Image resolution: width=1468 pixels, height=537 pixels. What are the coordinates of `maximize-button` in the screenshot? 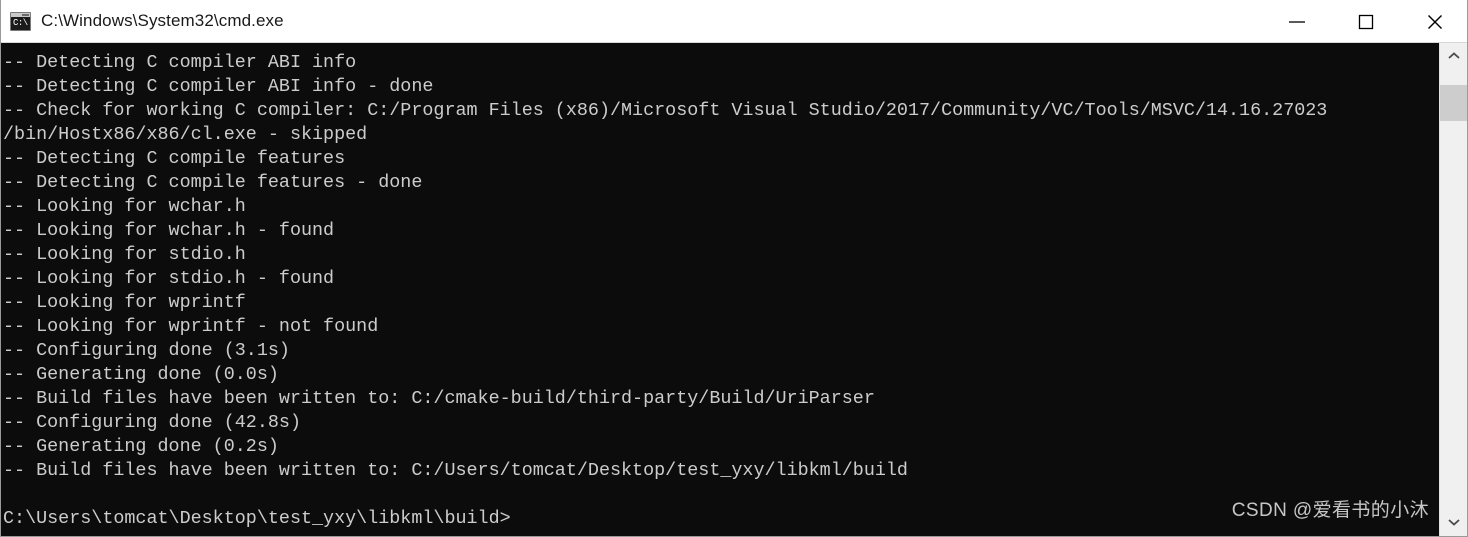 It's located at (1365, 21).